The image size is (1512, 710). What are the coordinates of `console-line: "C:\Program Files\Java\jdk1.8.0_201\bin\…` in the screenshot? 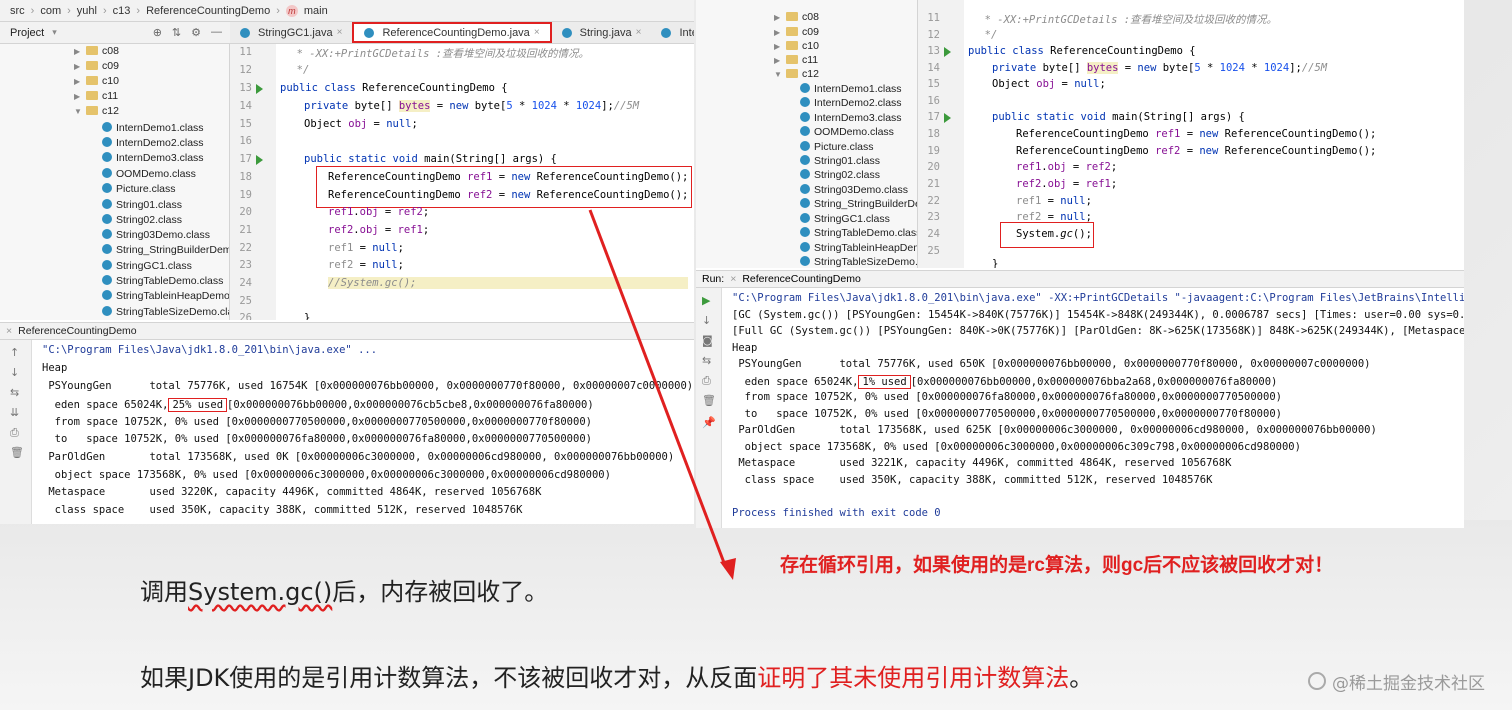 It's located at (1098, 298).